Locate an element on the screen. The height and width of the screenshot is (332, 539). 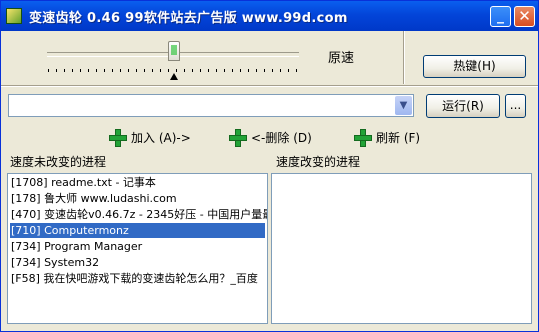
process-list-item: [470] 变速齿轮v0.46.7z - 2345好压 - 中国用户量最 is located at coordinates (138, 214).